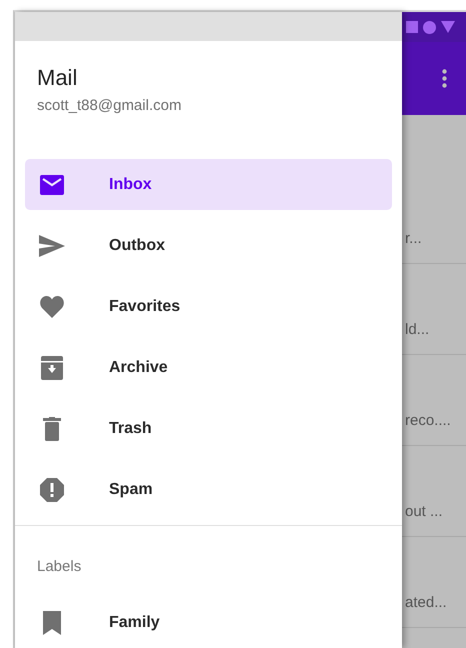  What do you see at coordinates (57, 77) in the screenshot?
I see `drawer-title: Mail` at bounding box center [57, 77].